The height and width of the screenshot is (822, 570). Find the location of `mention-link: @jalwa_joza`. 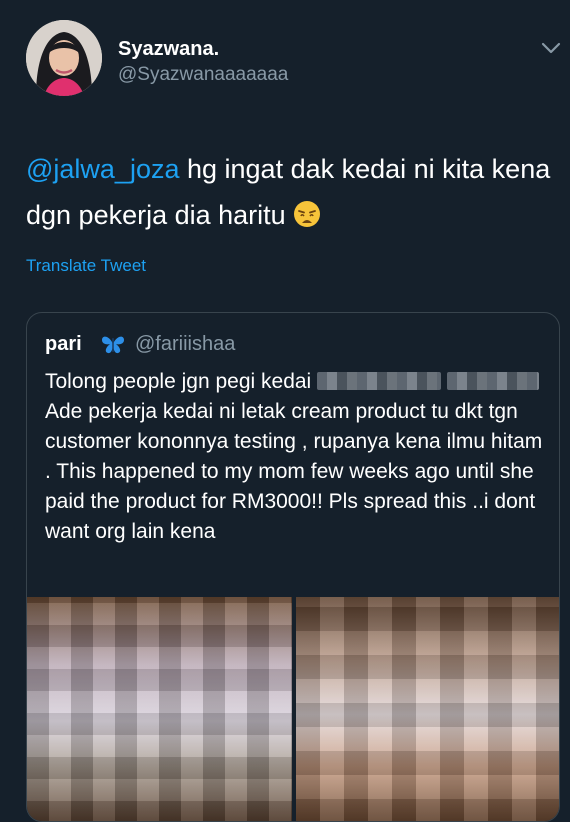

mention-link: @jalwa_joza is located at coordinates (102, 169).